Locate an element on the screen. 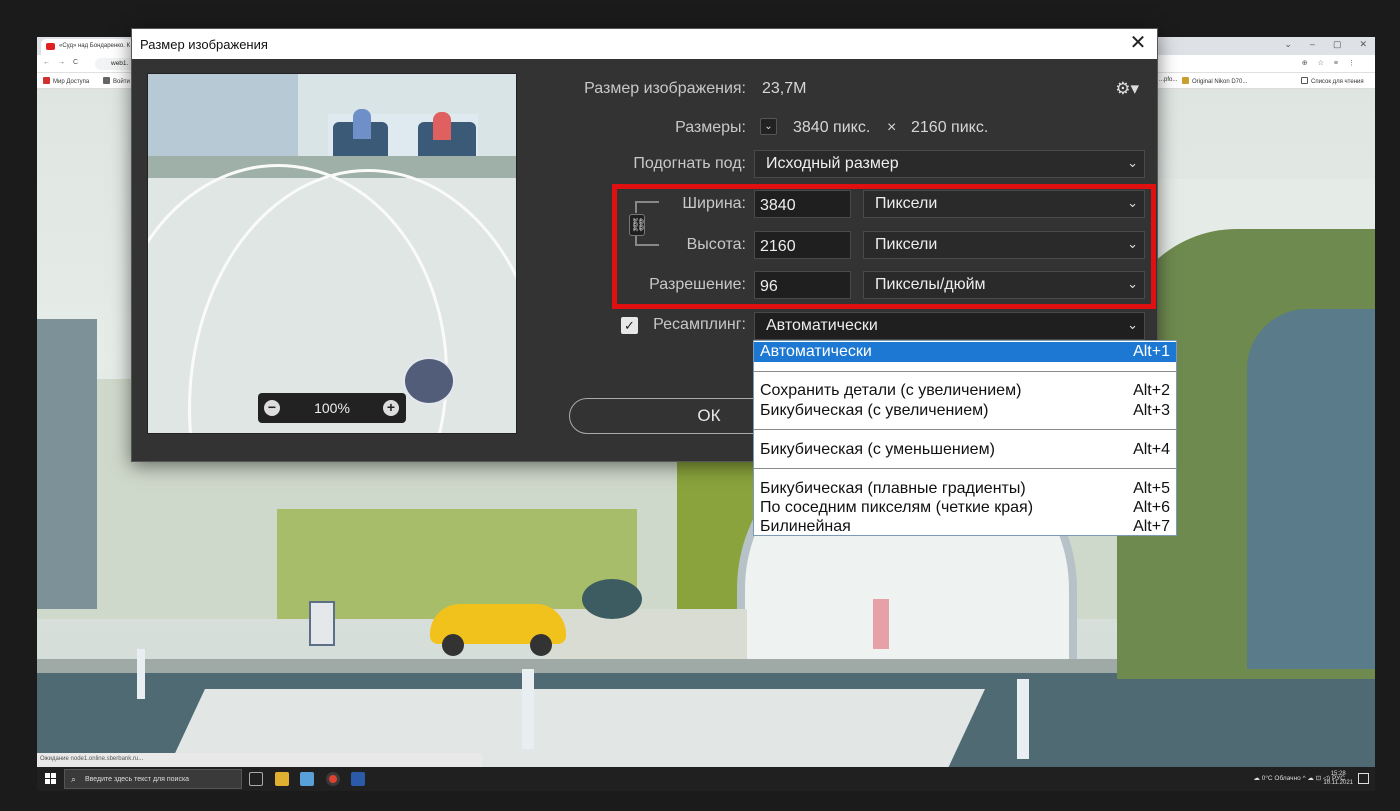 This screenshot has height=811, width=1400. resolution-input is located at coordinates (802, 285).